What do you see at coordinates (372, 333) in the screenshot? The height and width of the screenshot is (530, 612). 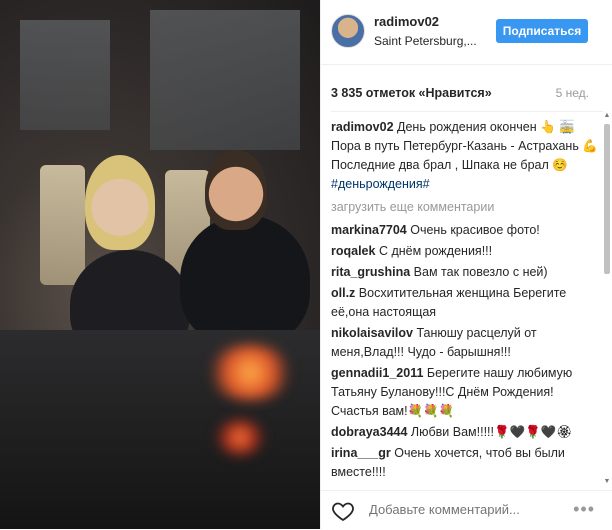 I see `comment-username: nikolaisavilov` at bounding box center [372, 333].